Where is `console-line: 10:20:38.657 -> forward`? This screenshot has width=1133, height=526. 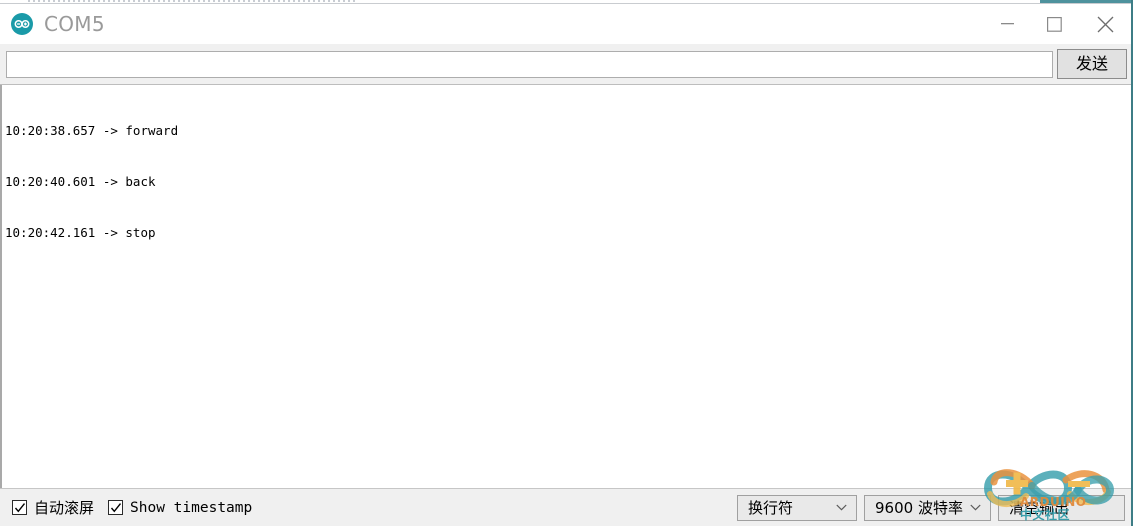
console-line: 10:20:38.657 -> forward is located at coordinates (92, 130).